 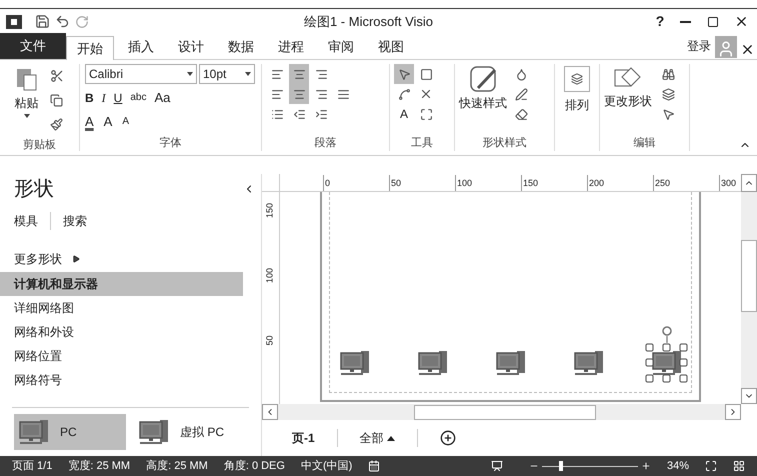 What do you see at coordinates (448, 438) in the screenshot?
I see `add-page-icon` at bounding box center [448, 438].